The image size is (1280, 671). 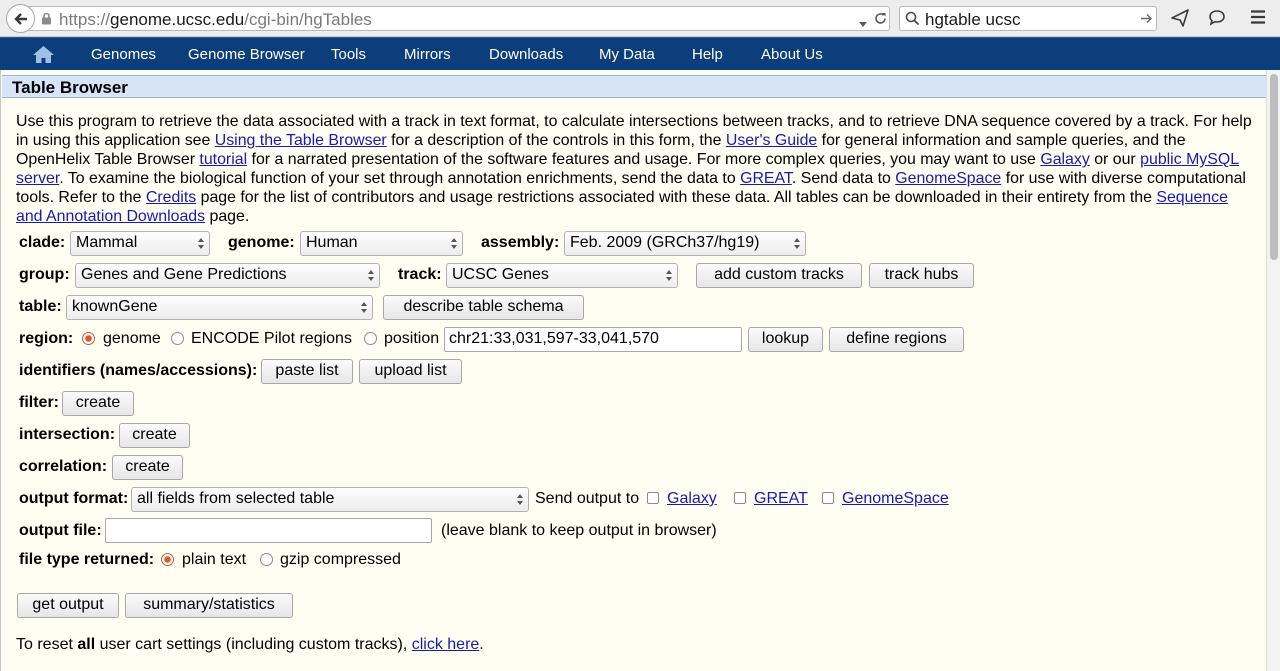 I want to click on history-dropdown-icon, so click(x=863, y=24).